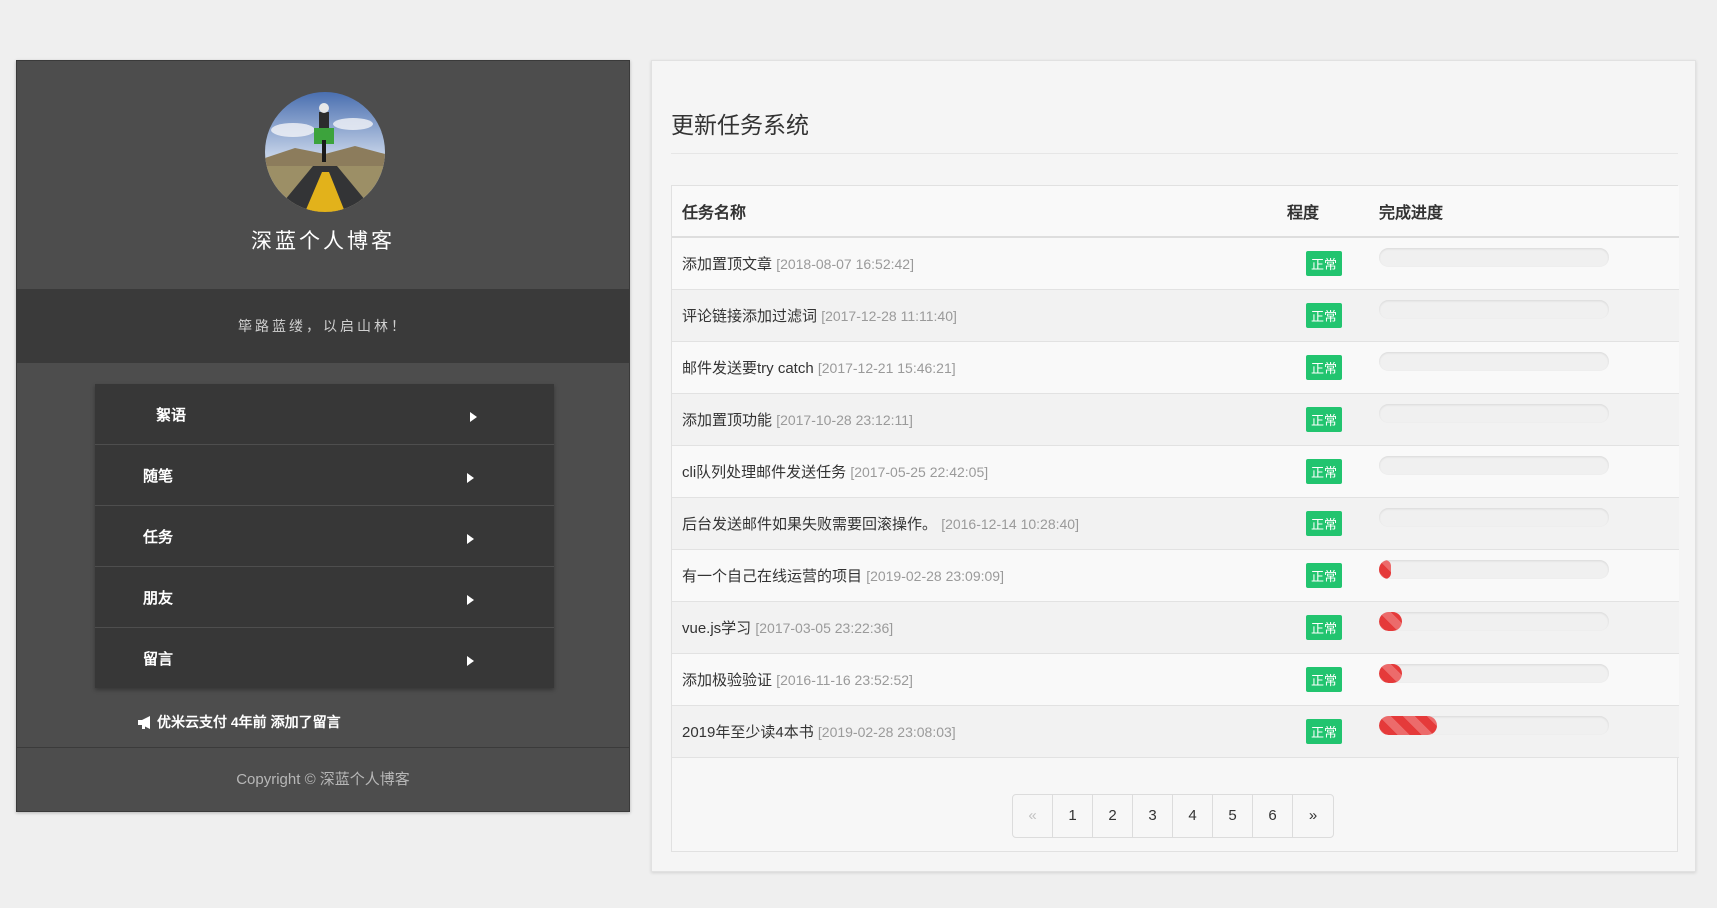  I want to click on table-row: 2019年至少读4本书 [2019-02-28 23:08:03] 正常, so click(1175, 731).